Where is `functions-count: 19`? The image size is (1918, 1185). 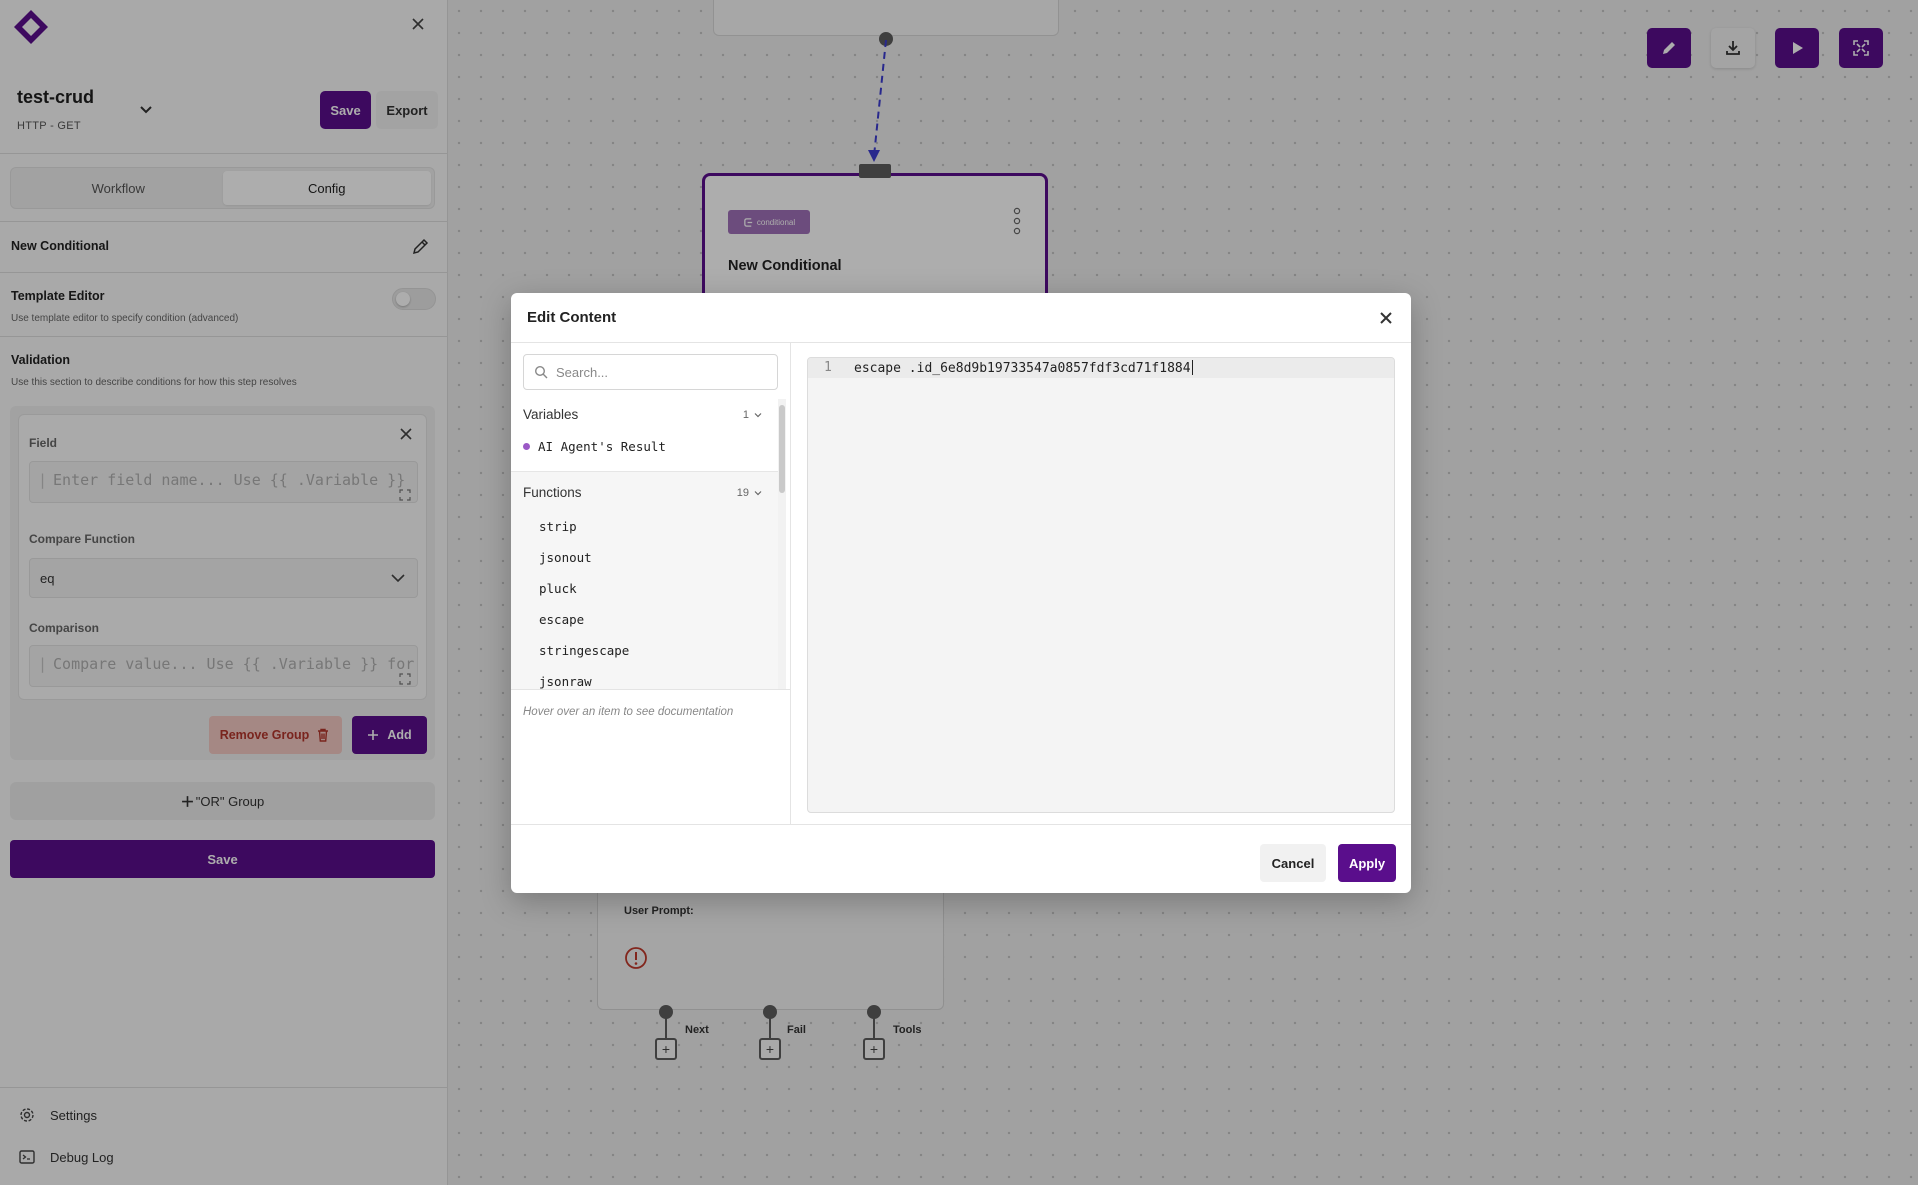 functions-count: 19 is located at coordinates (742, 492).